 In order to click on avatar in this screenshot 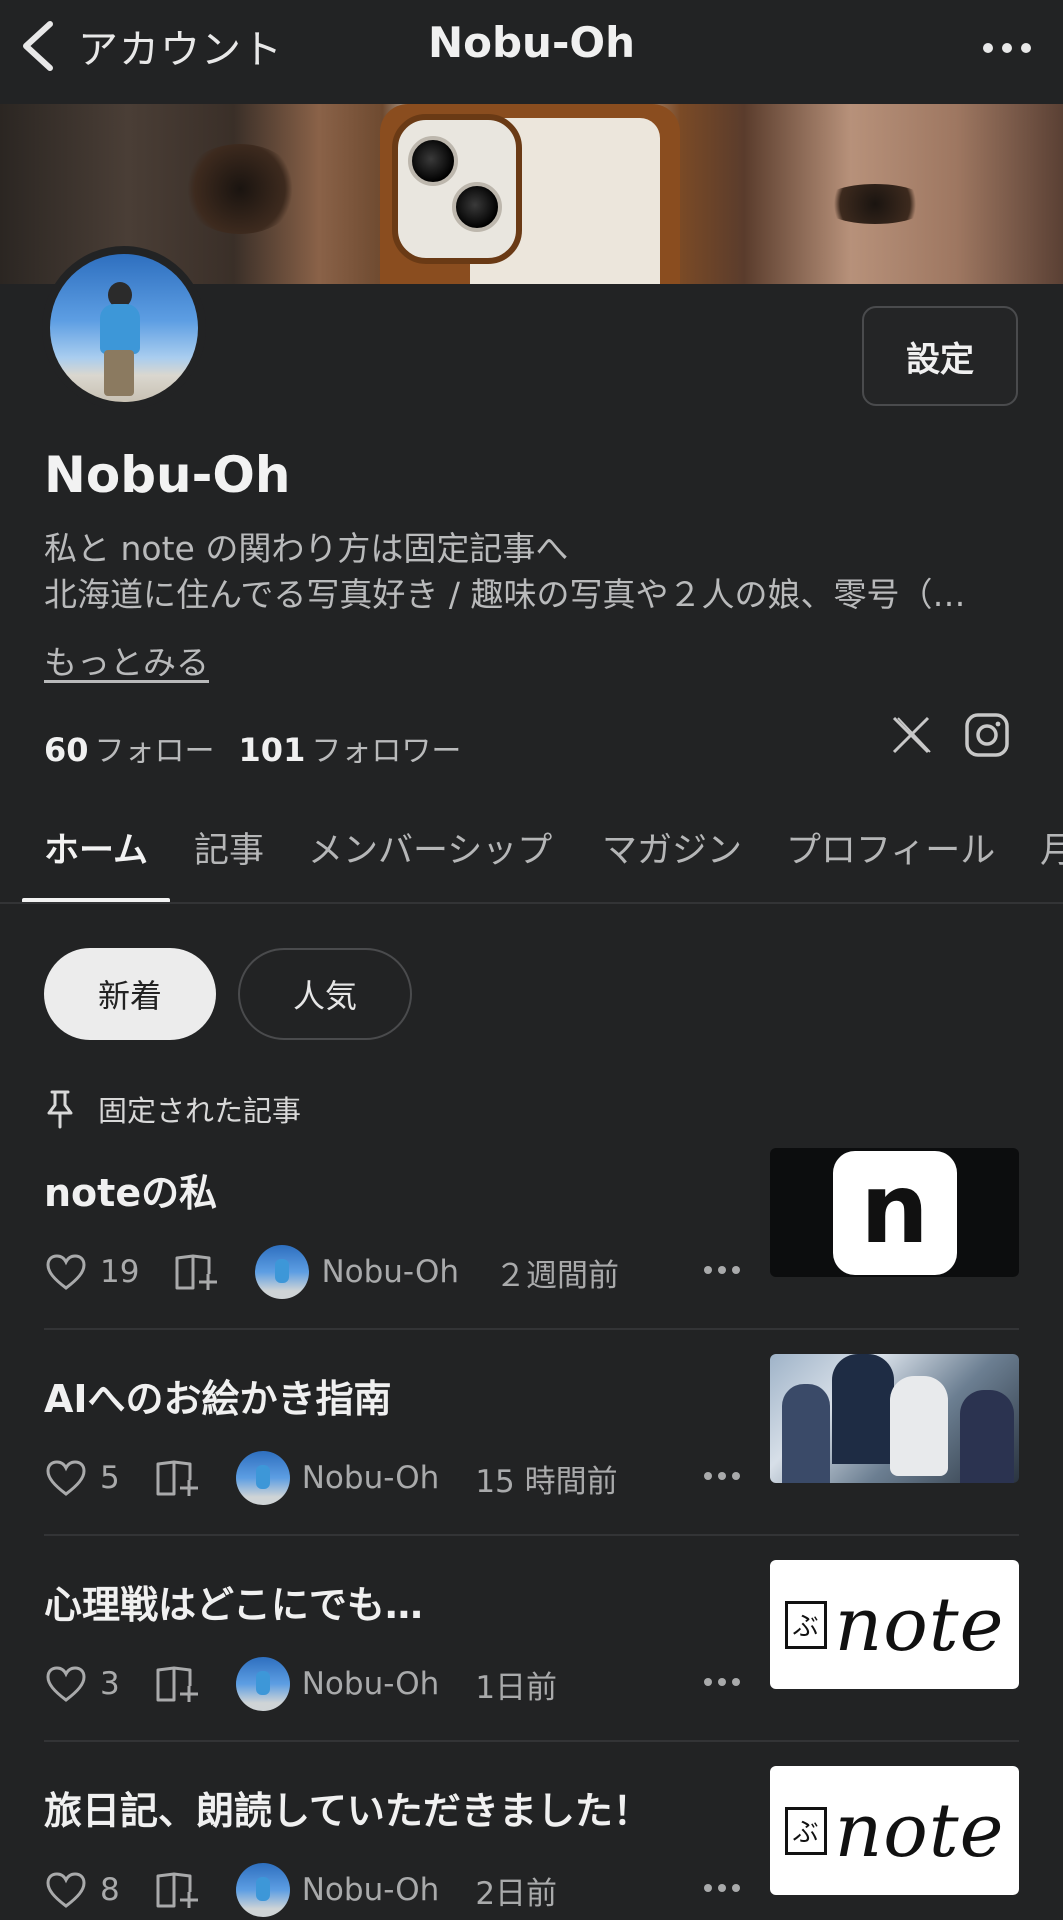, I will do `click(124, 328)`.